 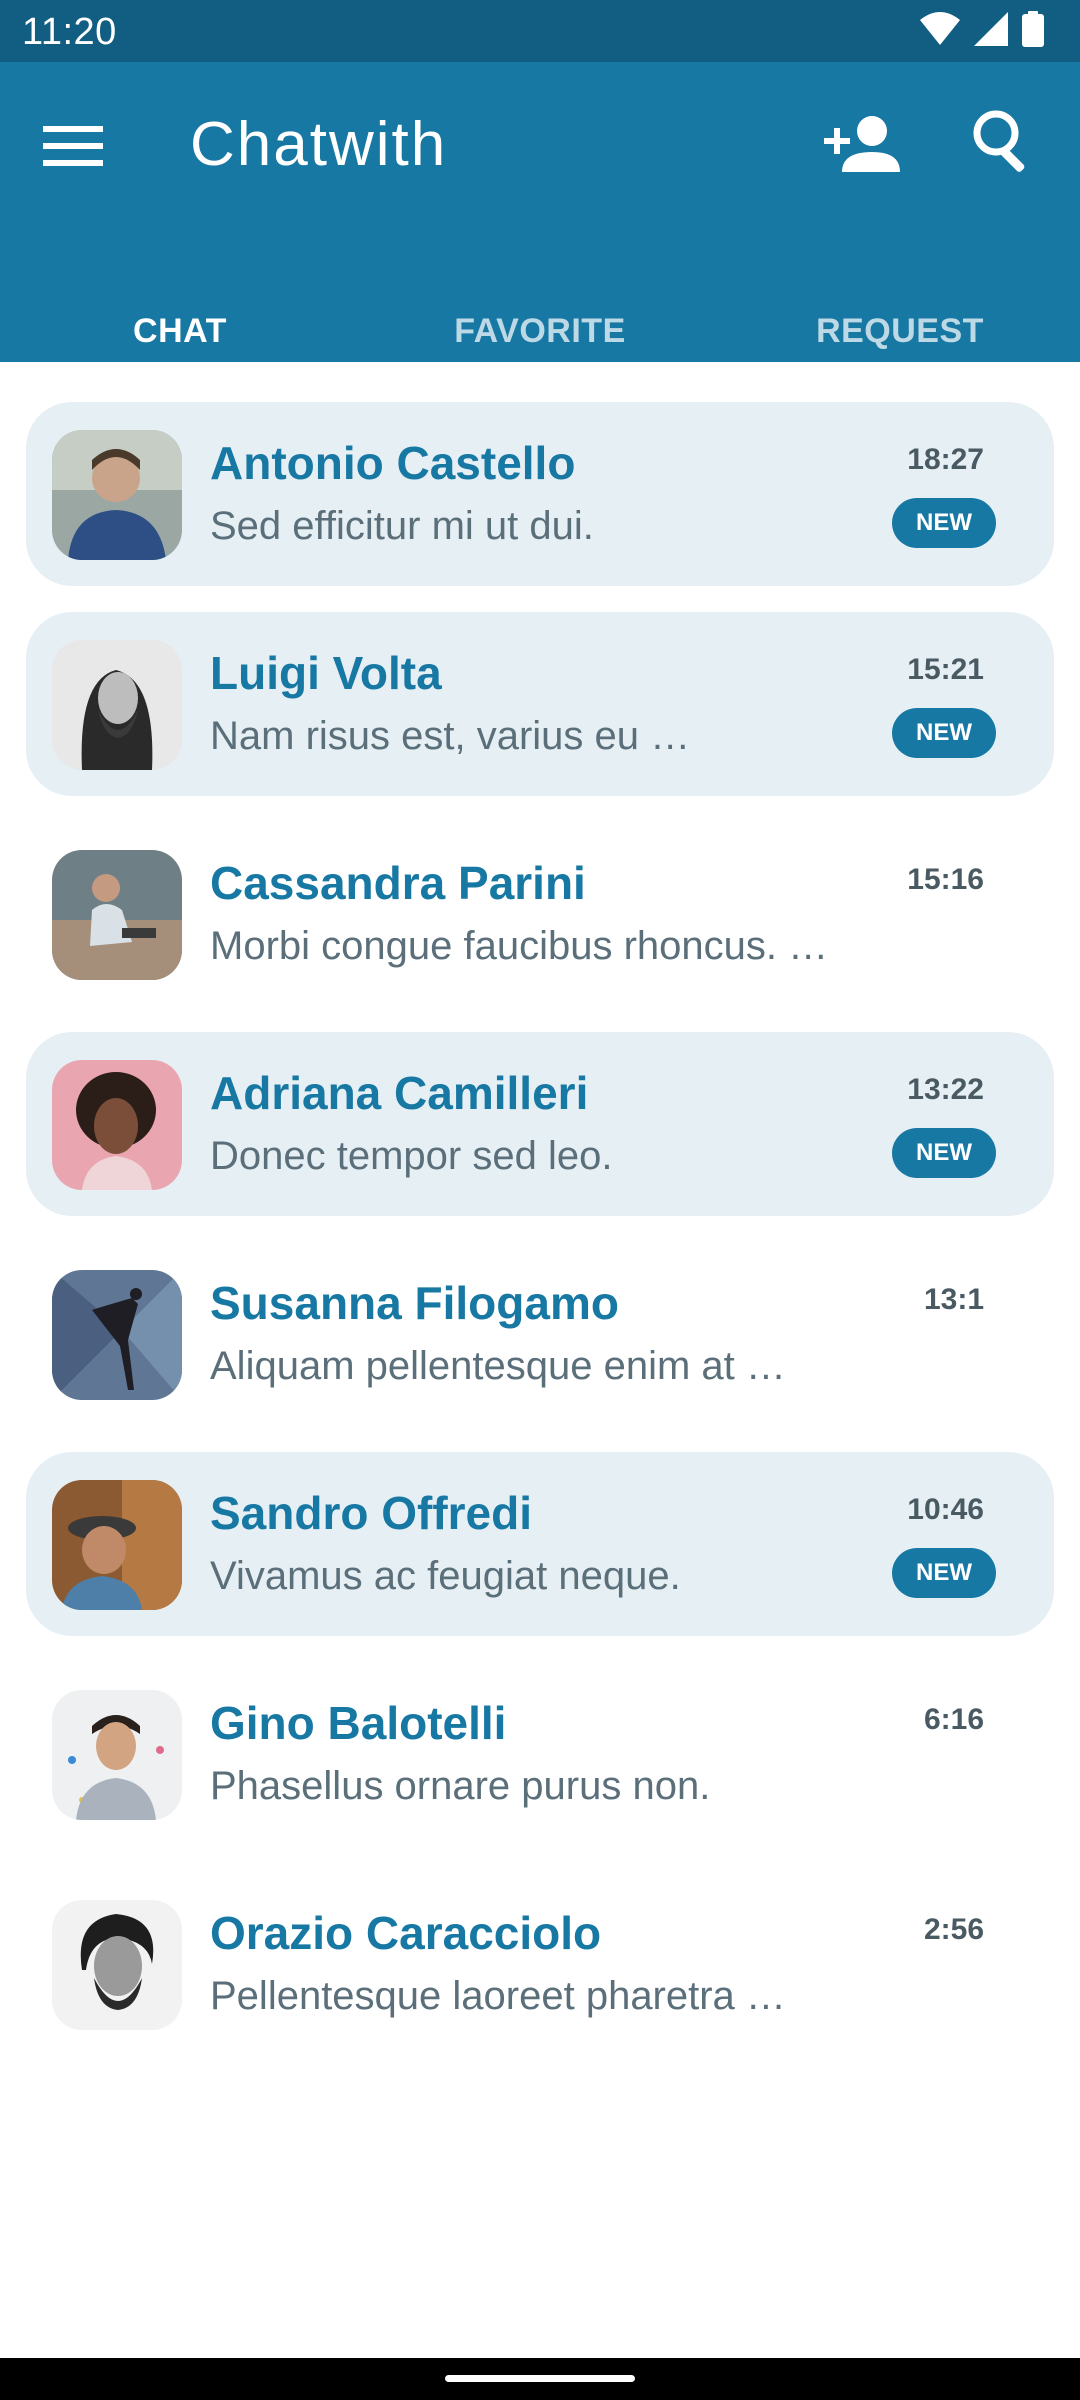 What do you see at coordinates (945, 459) in the screenshot?
I see `message-time: 18:27` at bounding box center [945, 459].